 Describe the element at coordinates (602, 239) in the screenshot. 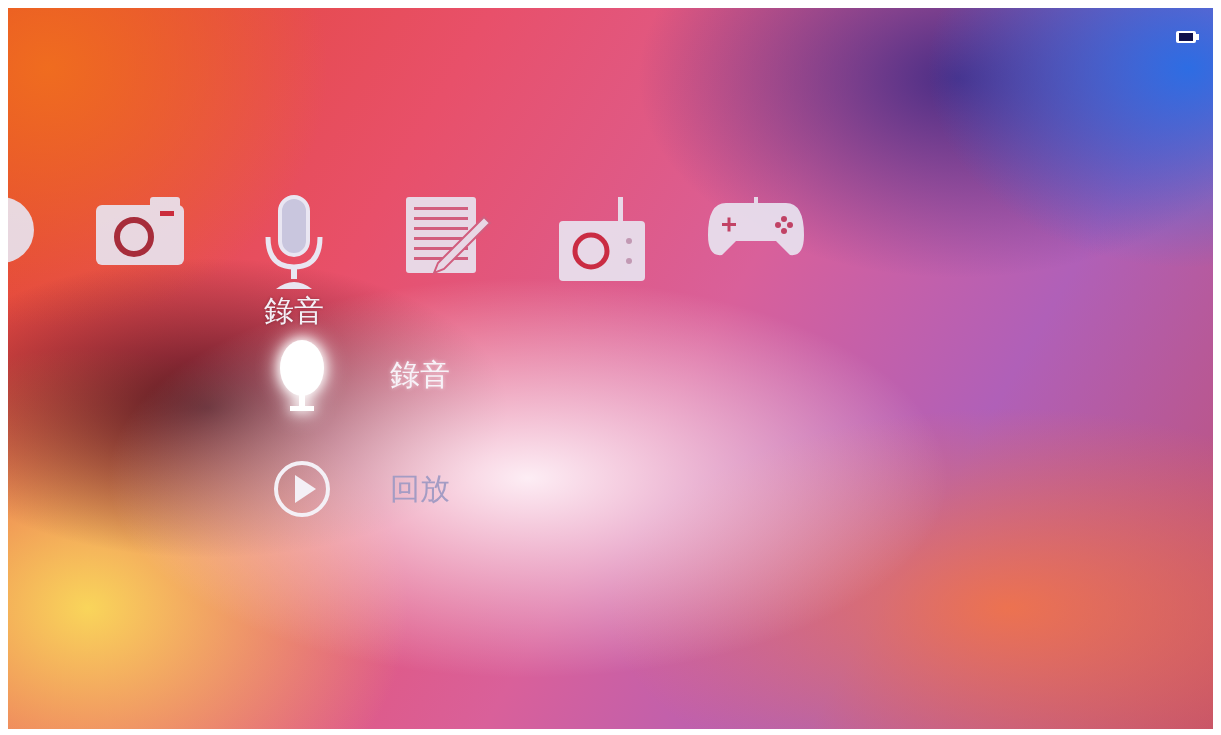

I see `radio-icon` at that location.